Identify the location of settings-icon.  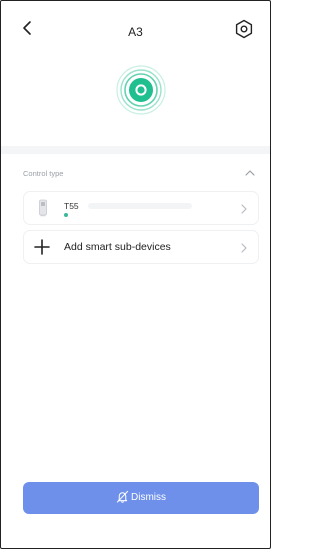
(244, 29).